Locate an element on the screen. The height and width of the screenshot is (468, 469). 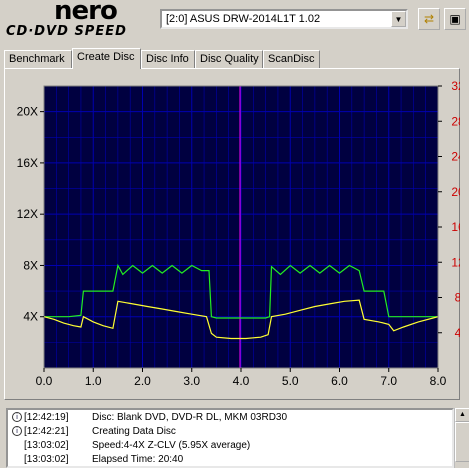
y-left-tick-label: 12X is located at coordinates (27, 214).